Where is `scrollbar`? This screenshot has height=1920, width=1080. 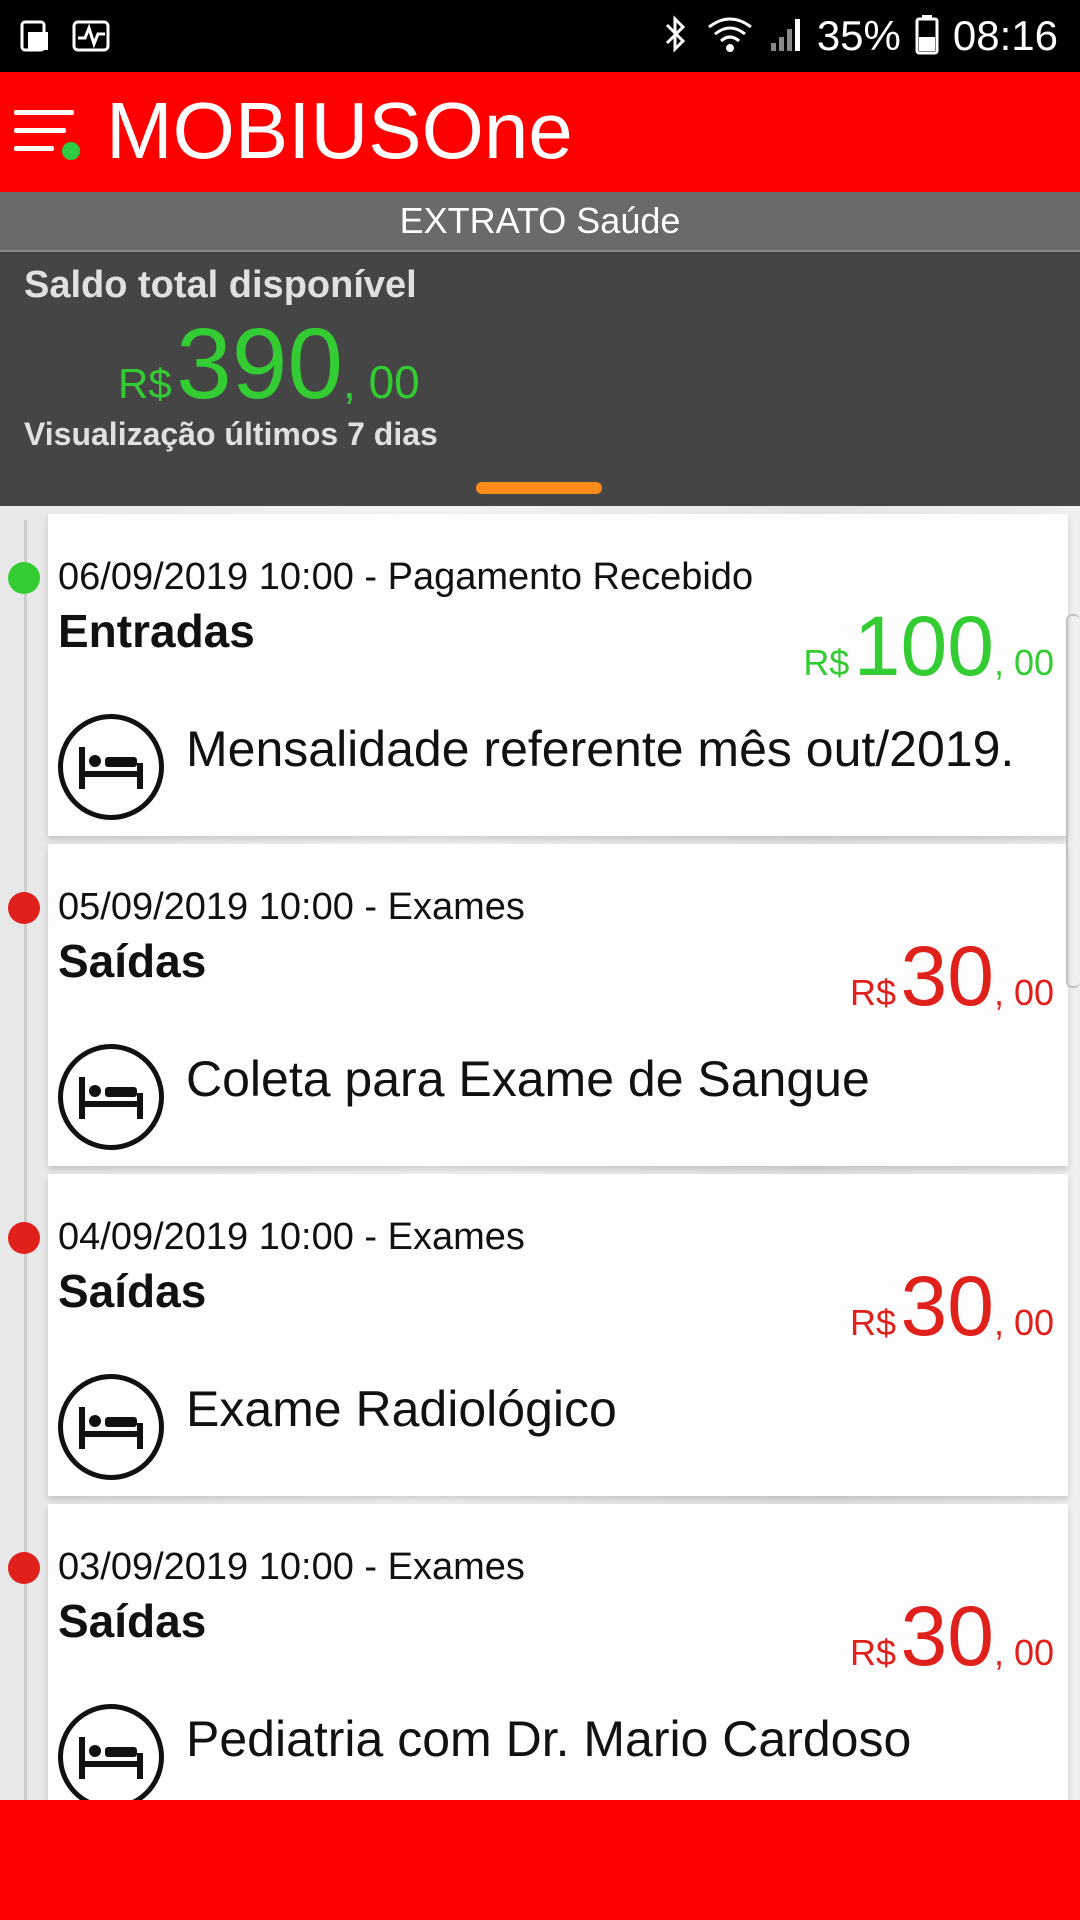 scrollbar is located at coordinates (1073, 801).